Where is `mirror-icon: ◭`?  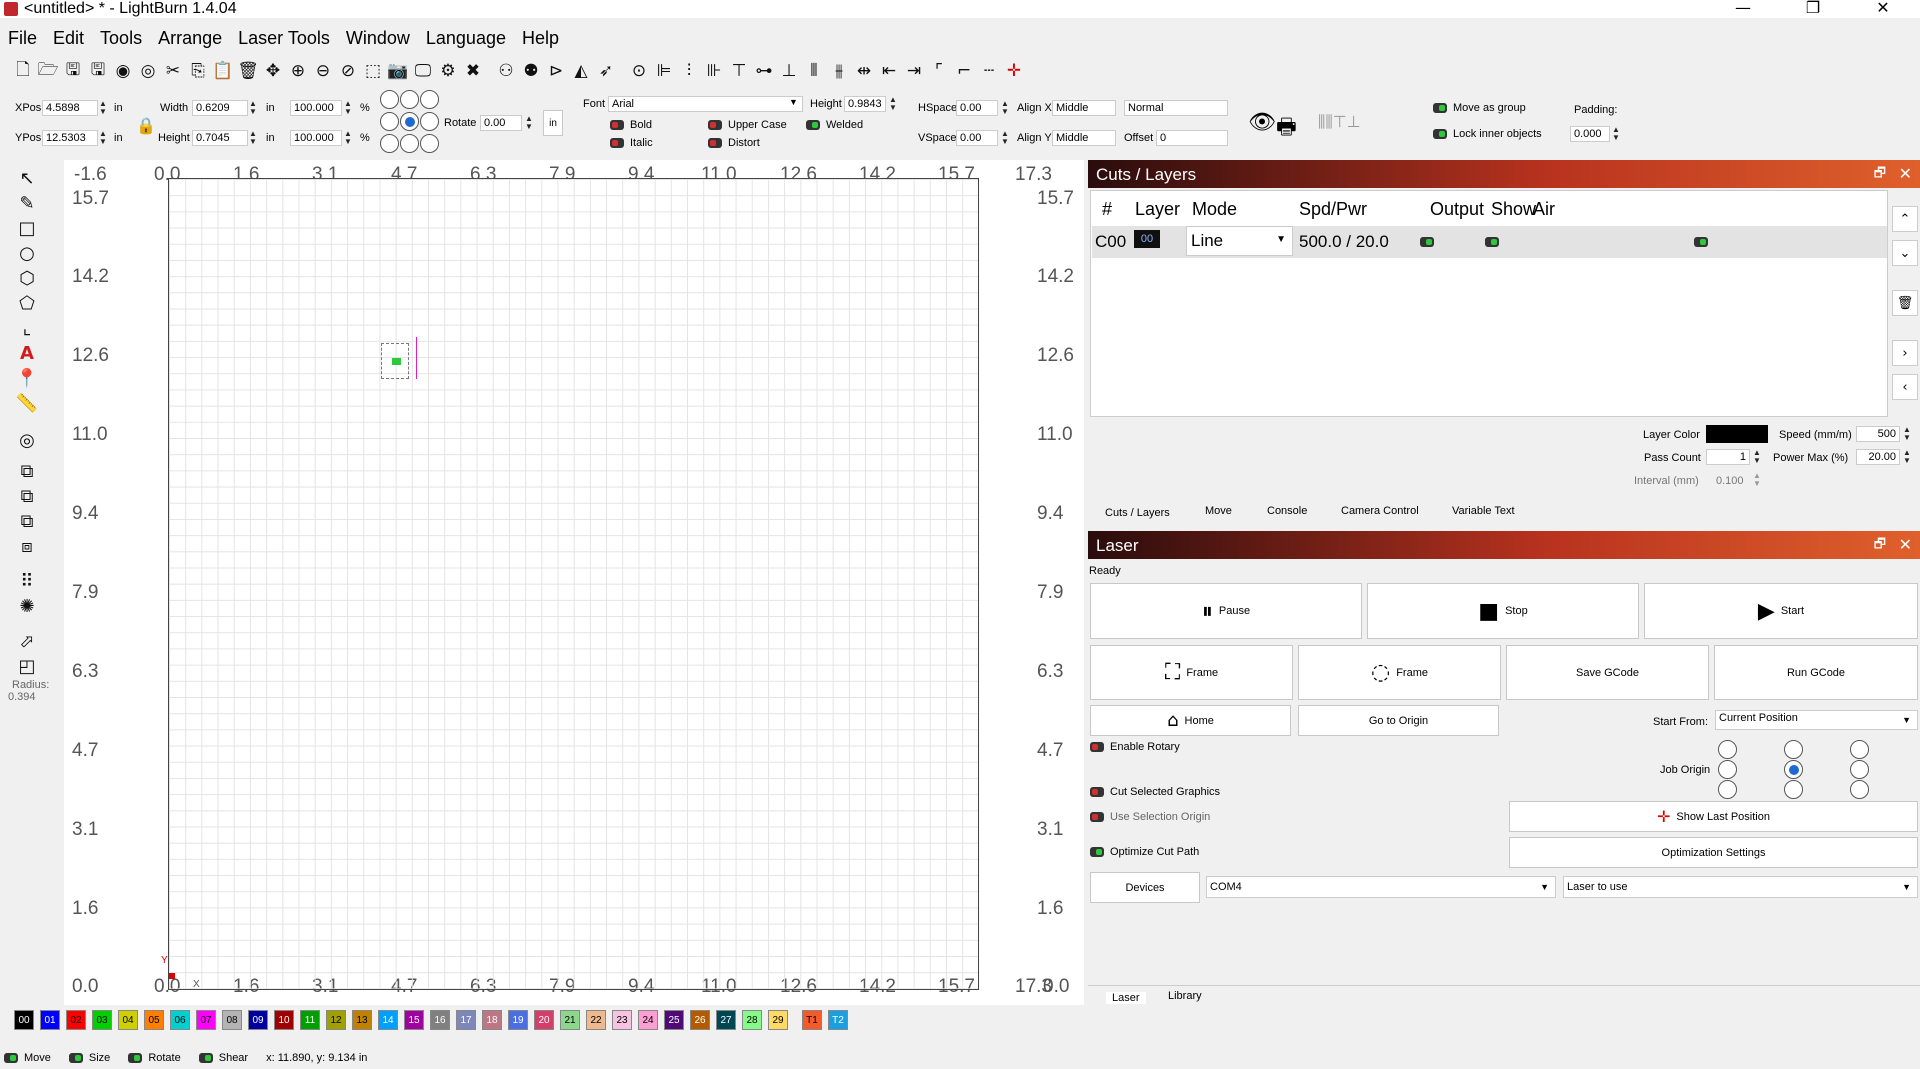 mirror-icon: ◭ is located at coordinates (581, 71).